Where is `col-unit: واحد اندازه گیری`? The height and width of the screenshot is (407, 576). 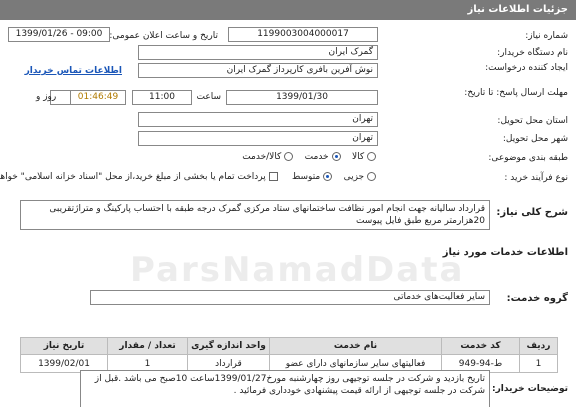
col-unit: واحد اندازه گیری is located at coordinates (228, 346).